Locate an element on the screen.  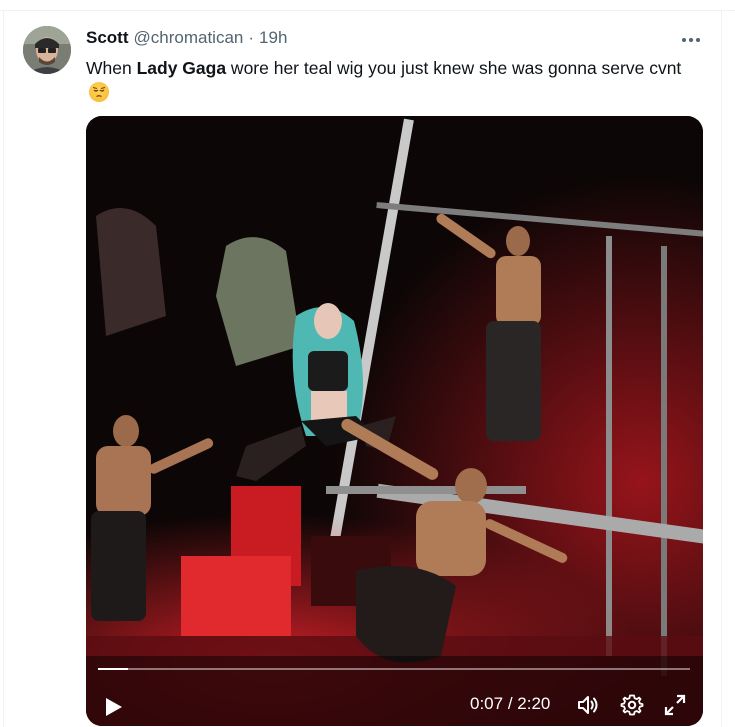
timeline-border-left is located at coordinates (3, 368).